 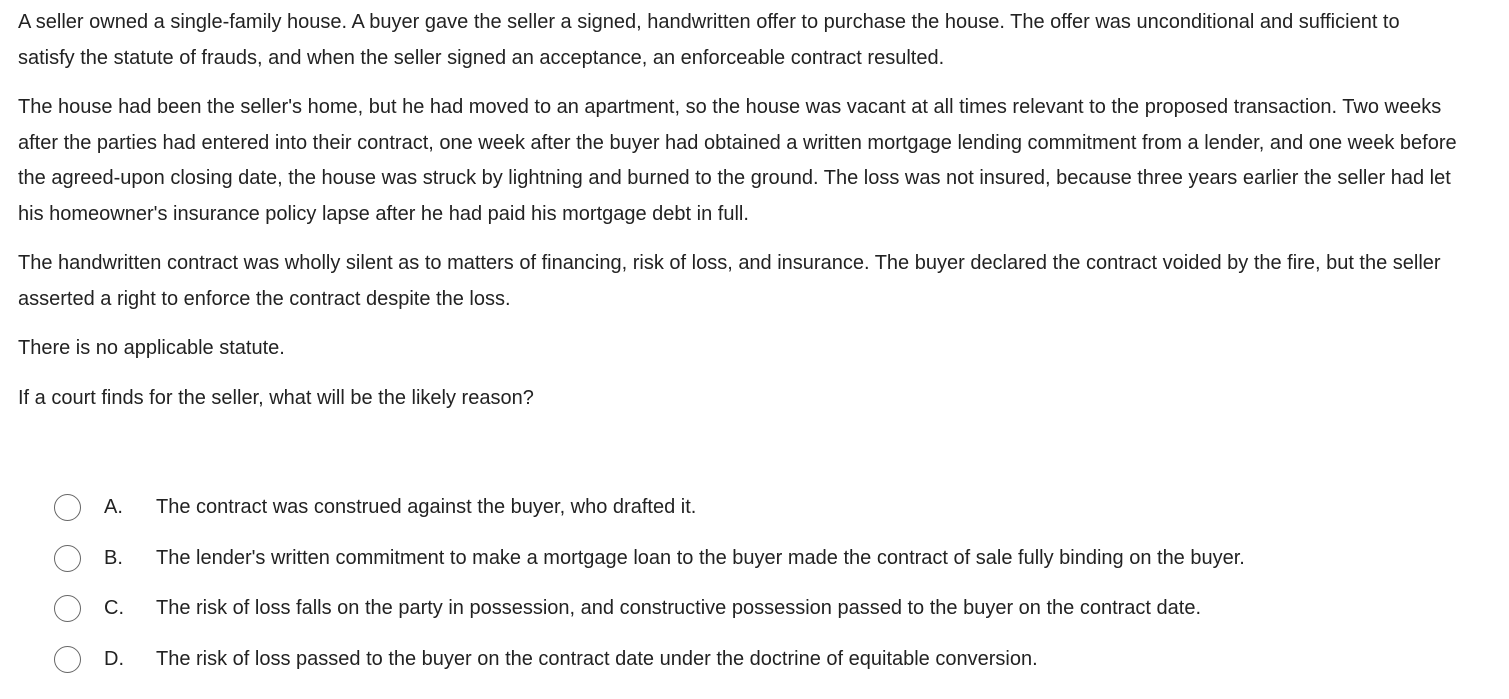 What do you see at coordinates (114, 659) in the screenshot?
I see `choice-d-letter: D.` at bounding box center [114, 659].